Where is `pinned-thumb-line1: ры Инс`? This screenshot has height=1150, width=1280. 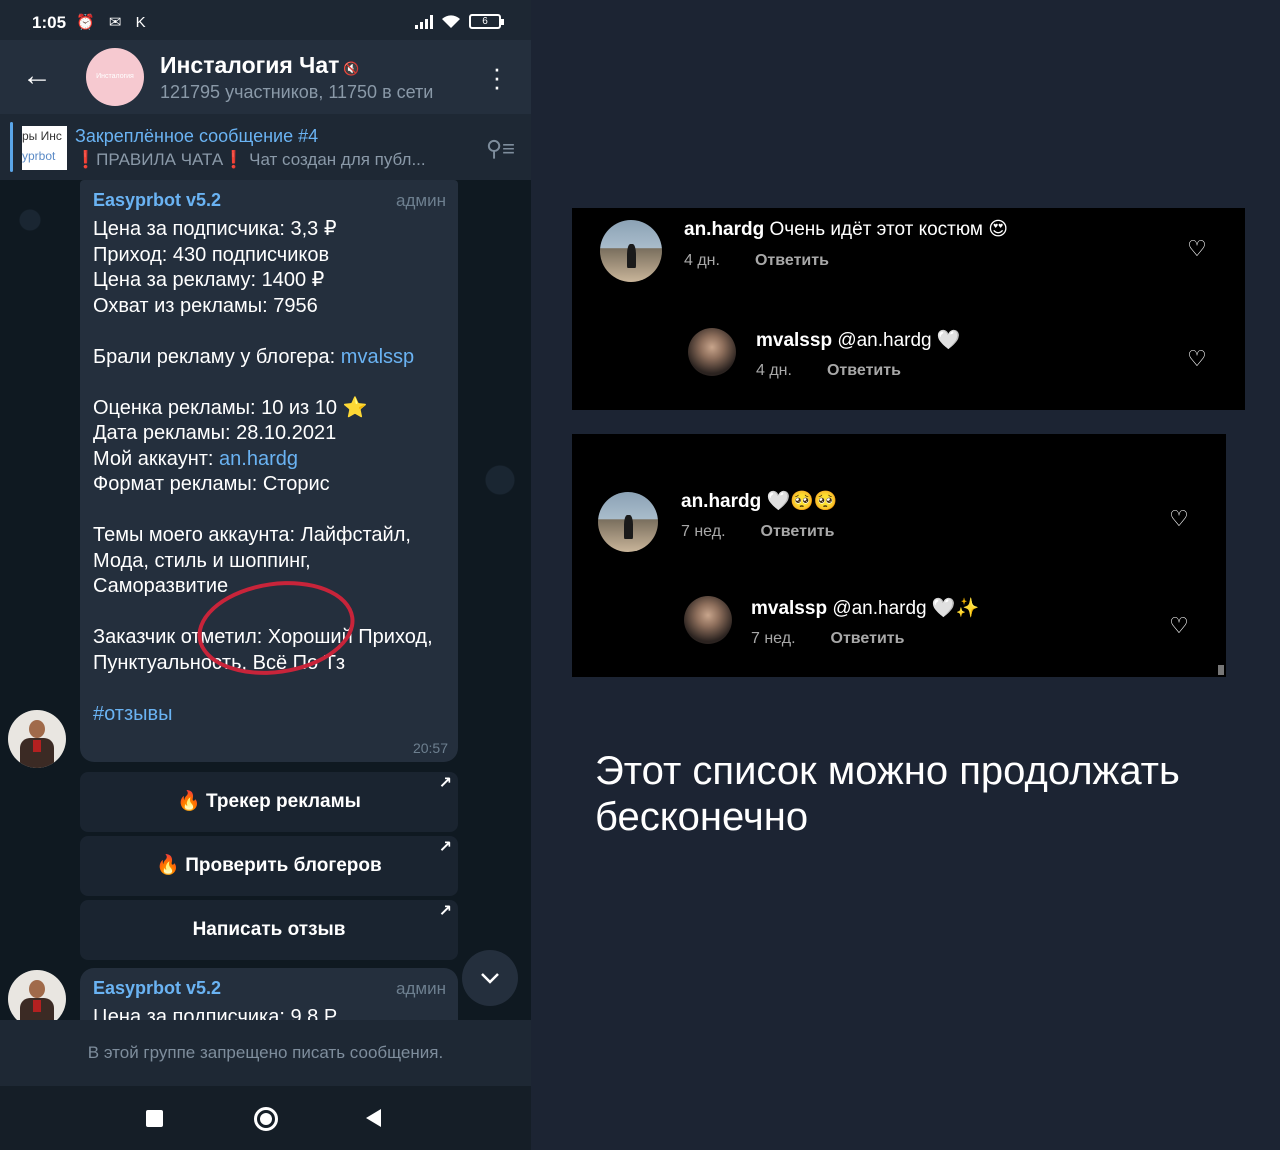
pinned-thumb-line1: ры Инс is located at coordinates (42, 136).